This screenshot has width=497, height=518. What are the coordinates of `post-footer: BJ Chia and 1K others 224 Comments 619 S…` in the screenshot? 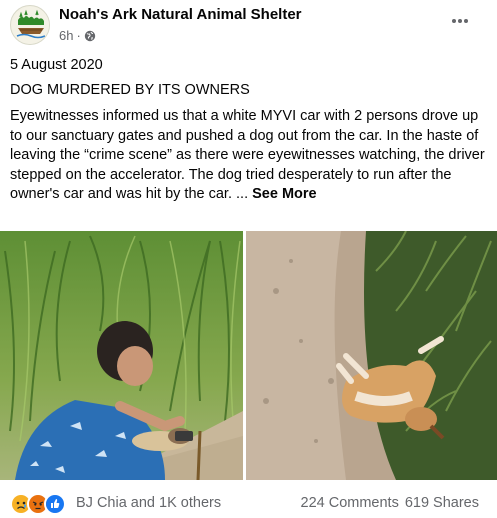 It's located at (248, 501).